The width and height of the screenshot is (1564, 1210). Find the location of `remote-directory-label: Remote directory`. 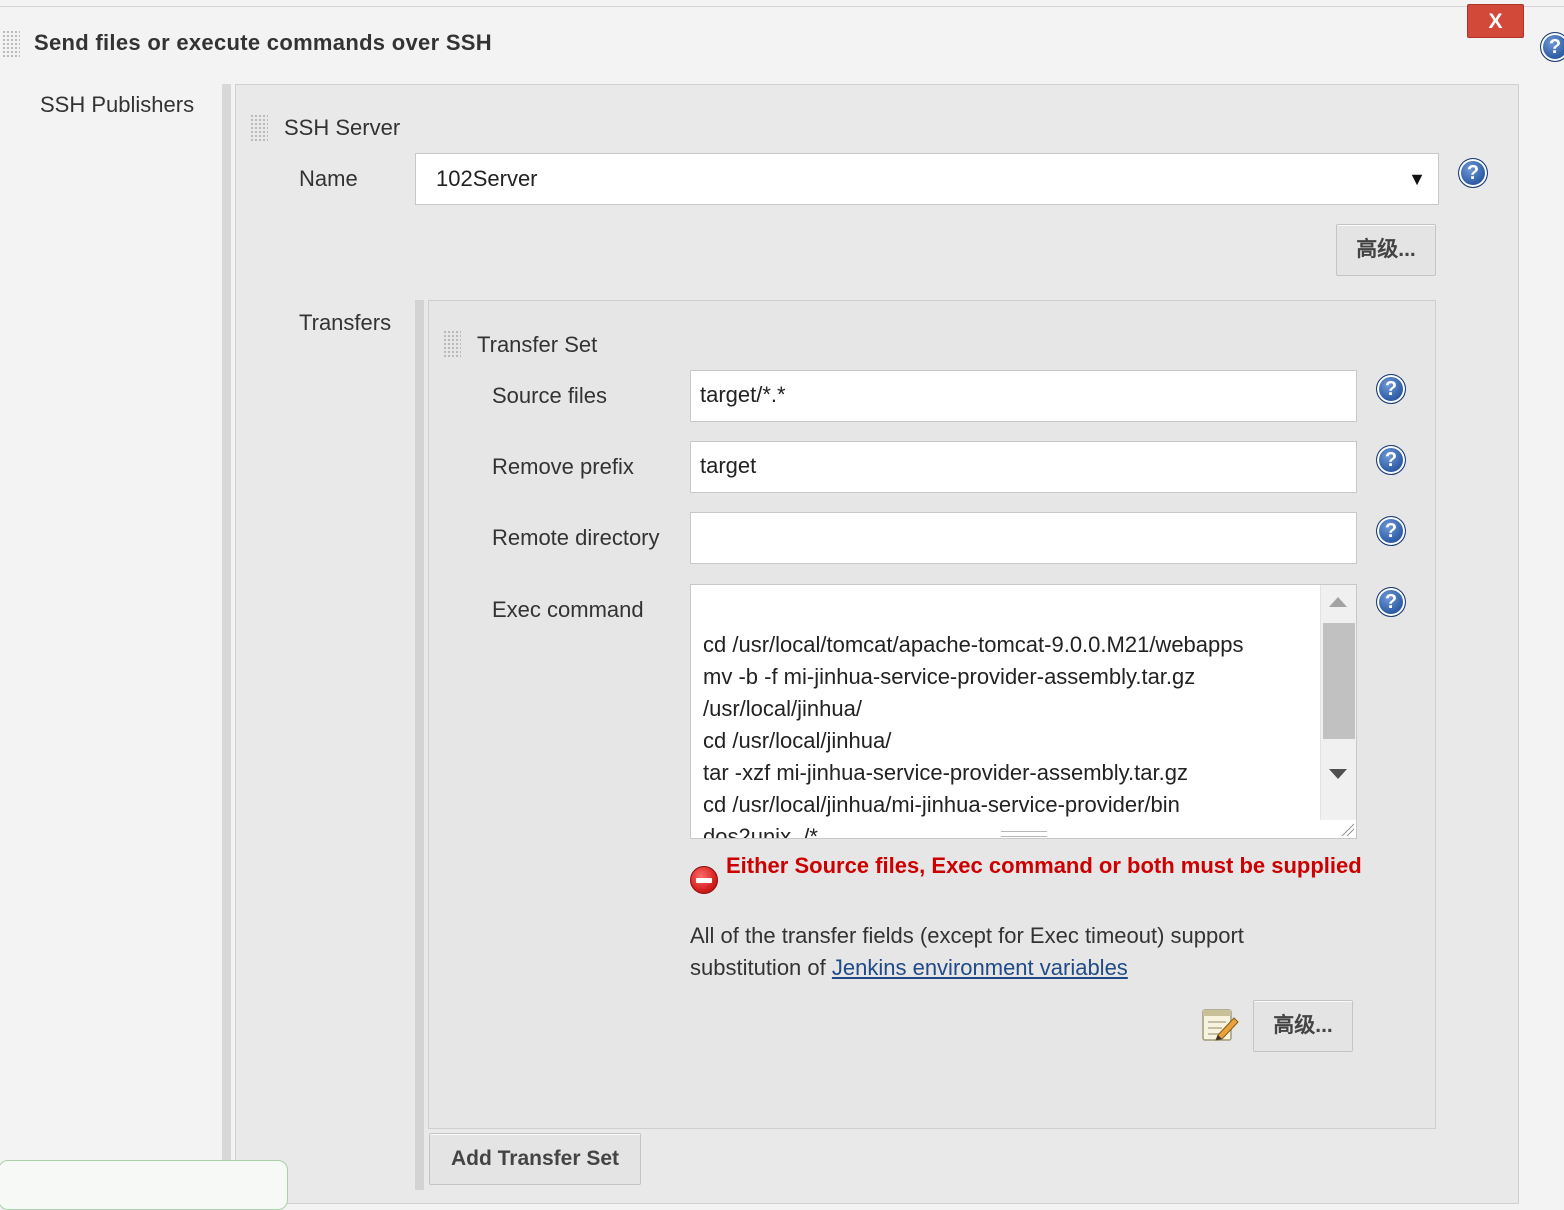

remote-directory-label: Remote directory is located at coordinates (576, 537).